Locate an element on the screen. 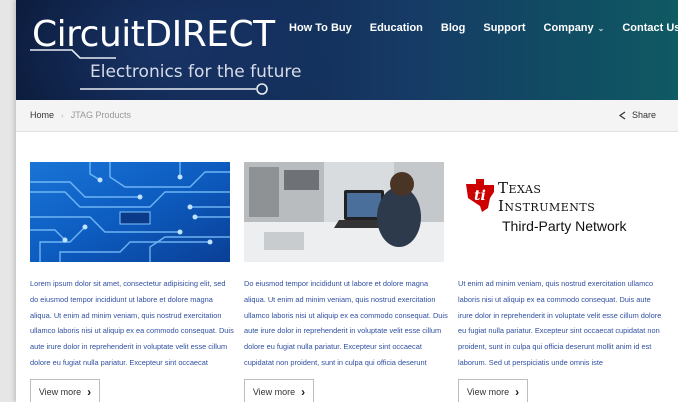 The width and height of the screenshot is (678, 402). nav-blog: Blog is located at coordinates (453, 28).